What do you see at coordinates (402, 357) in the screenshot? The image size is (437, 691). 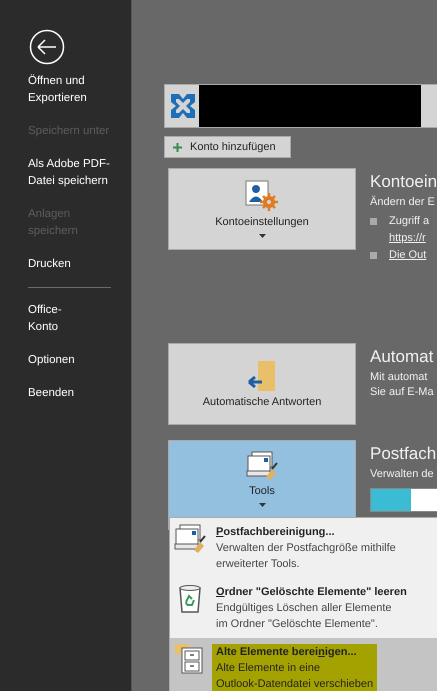 I see `section-heading: Automat` at bounding box center [402, 357].